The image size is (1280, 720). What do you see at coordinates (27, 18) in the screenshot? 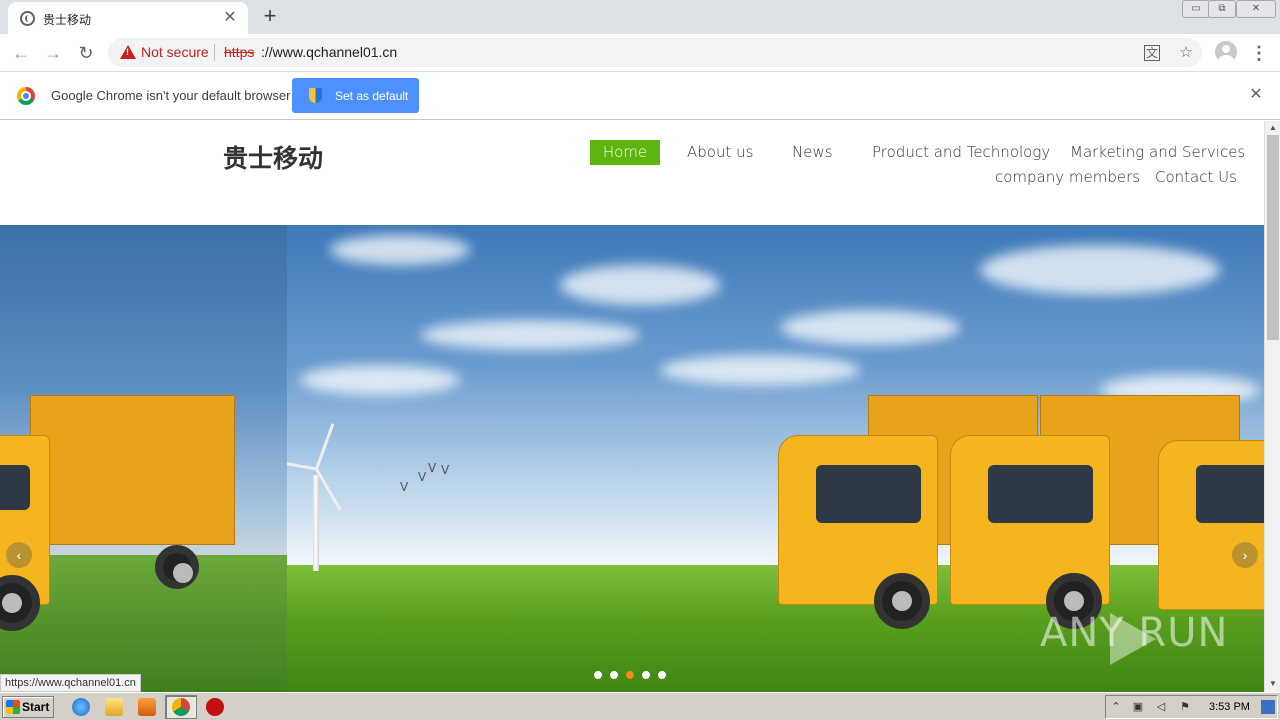
I see `globe-icon` at bounding box center [27, 18].